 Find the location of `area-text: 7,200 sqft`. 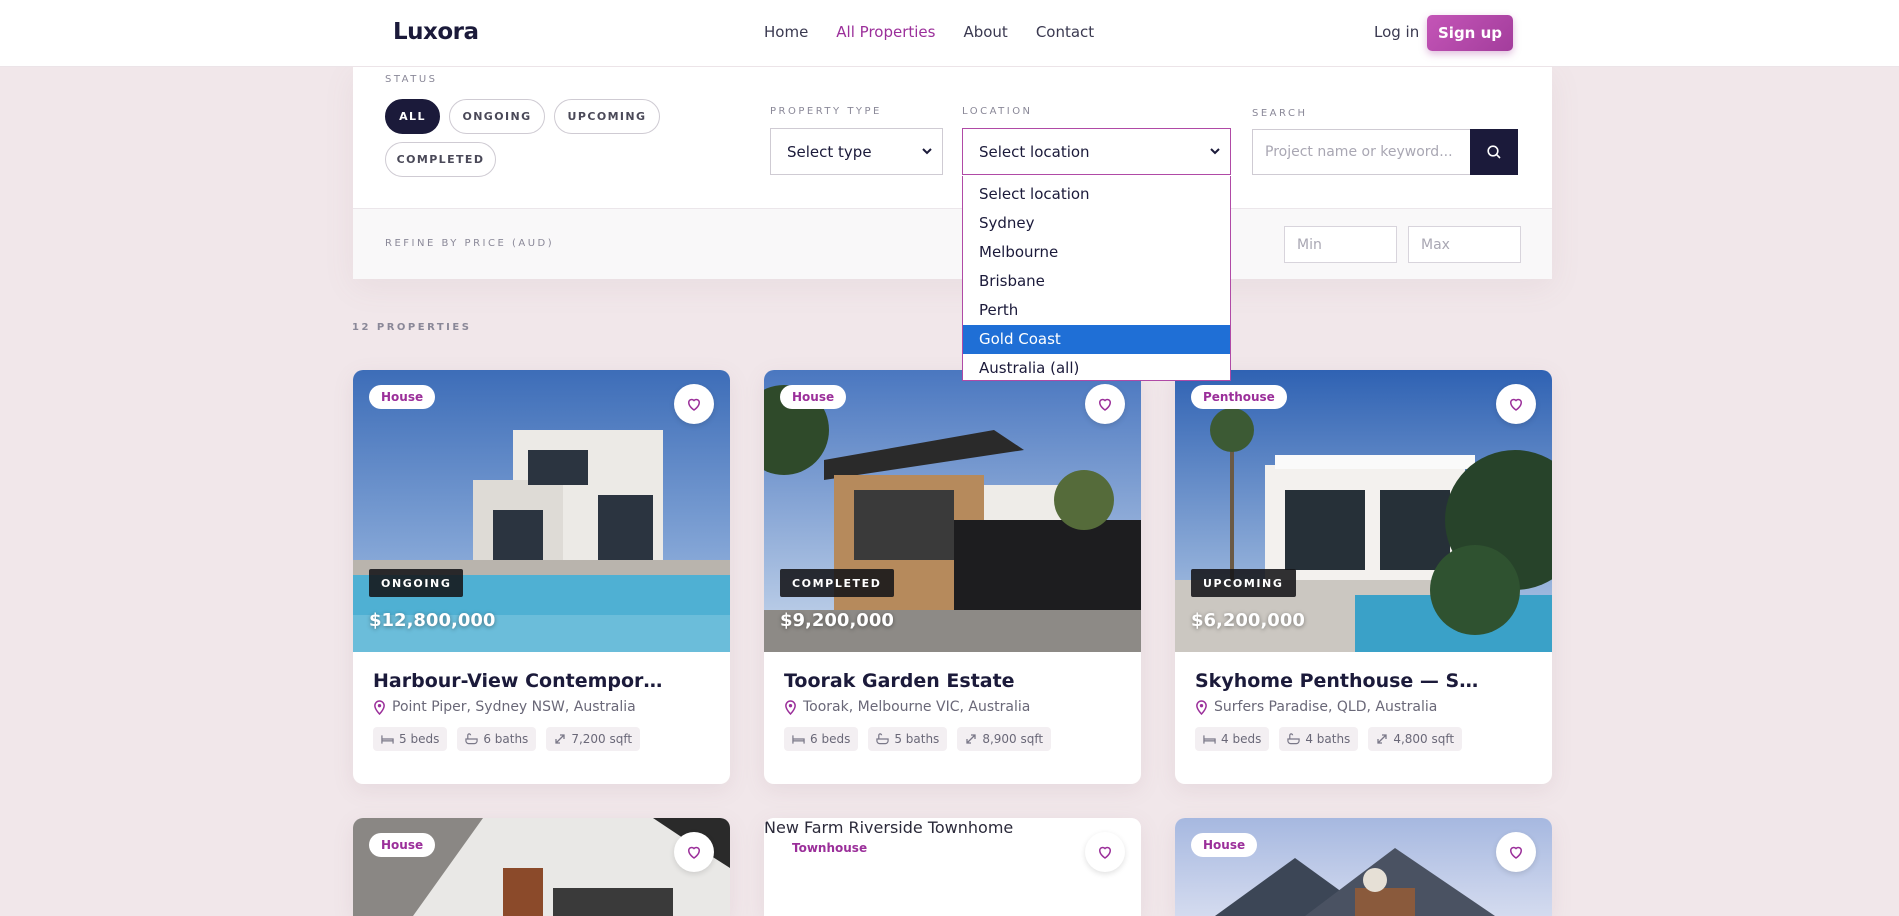

area-text: 7,200 sqft is located at coordinates (602, 739).